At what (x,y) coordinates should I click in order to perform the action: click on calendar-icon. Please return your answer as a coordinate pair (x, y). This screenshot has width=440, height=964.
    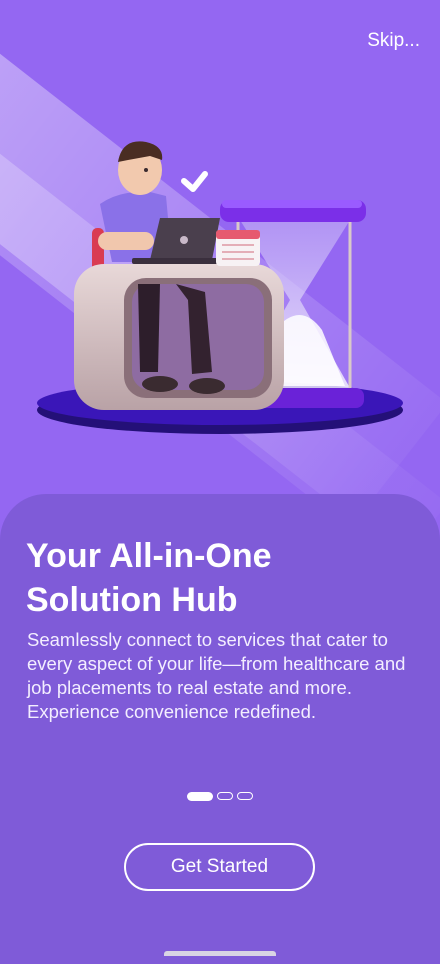
    Looking at the image, I should click on (238, 248).